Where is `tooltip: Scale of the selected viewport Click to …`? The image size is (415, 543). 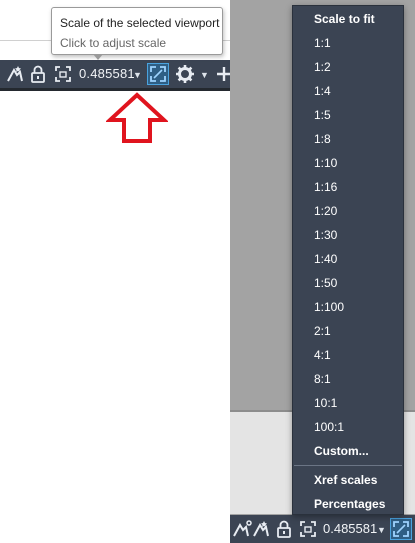 tooltip: Scale of the selected viewport Click to … is located at coordinates (137, 31).